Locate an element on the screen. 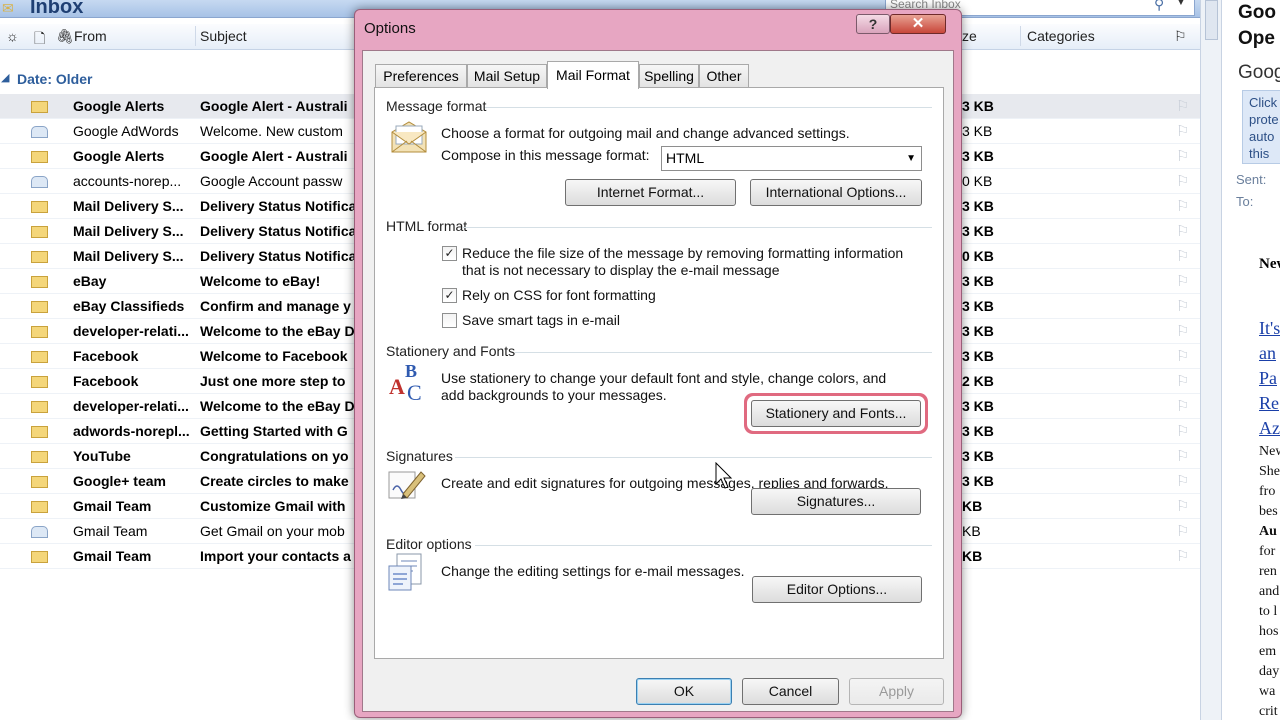 Image resolution: width=1280 pixels, height=720 pixels. row-from: Google Alerts is located at coordinates (119, 106).